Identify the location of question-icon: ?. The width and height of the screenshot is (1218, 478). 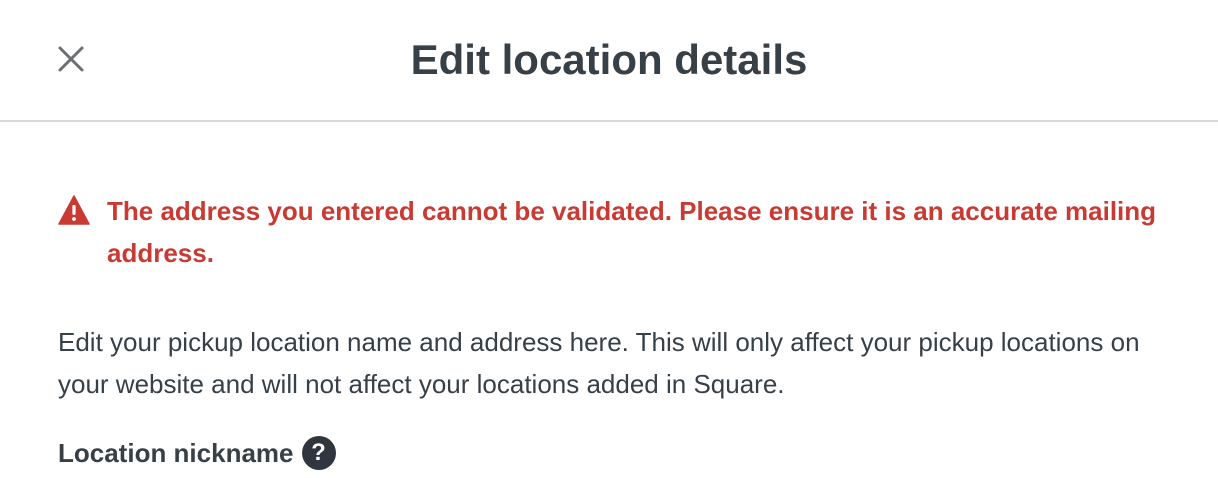
(318, 453).